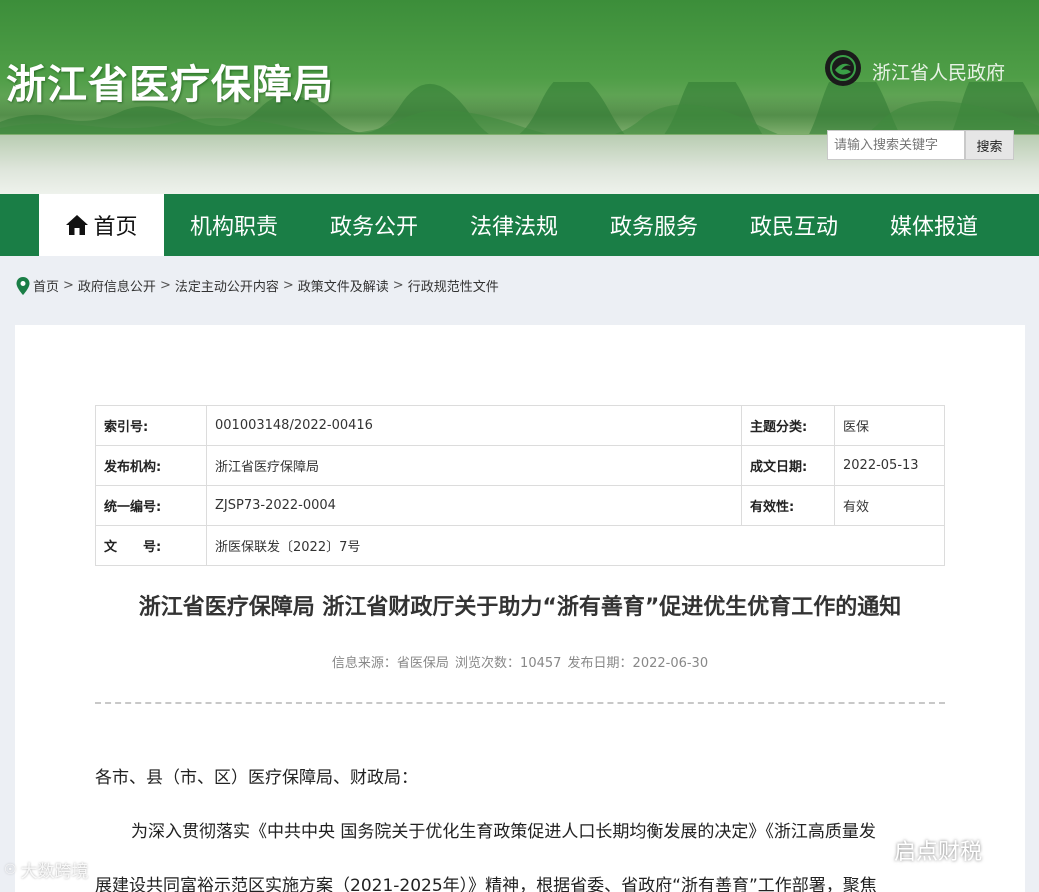  I want to click on search-button: 搜索, so click(989, 145).